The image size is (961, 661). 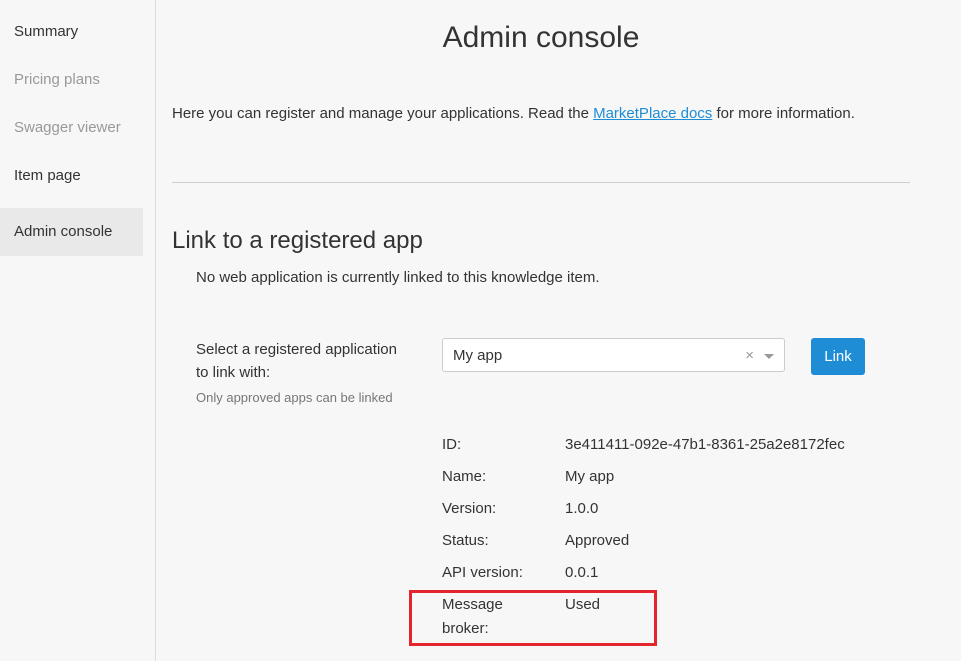 I want to click on detail-label-api-version: API version:, so click(x=482, y=572).